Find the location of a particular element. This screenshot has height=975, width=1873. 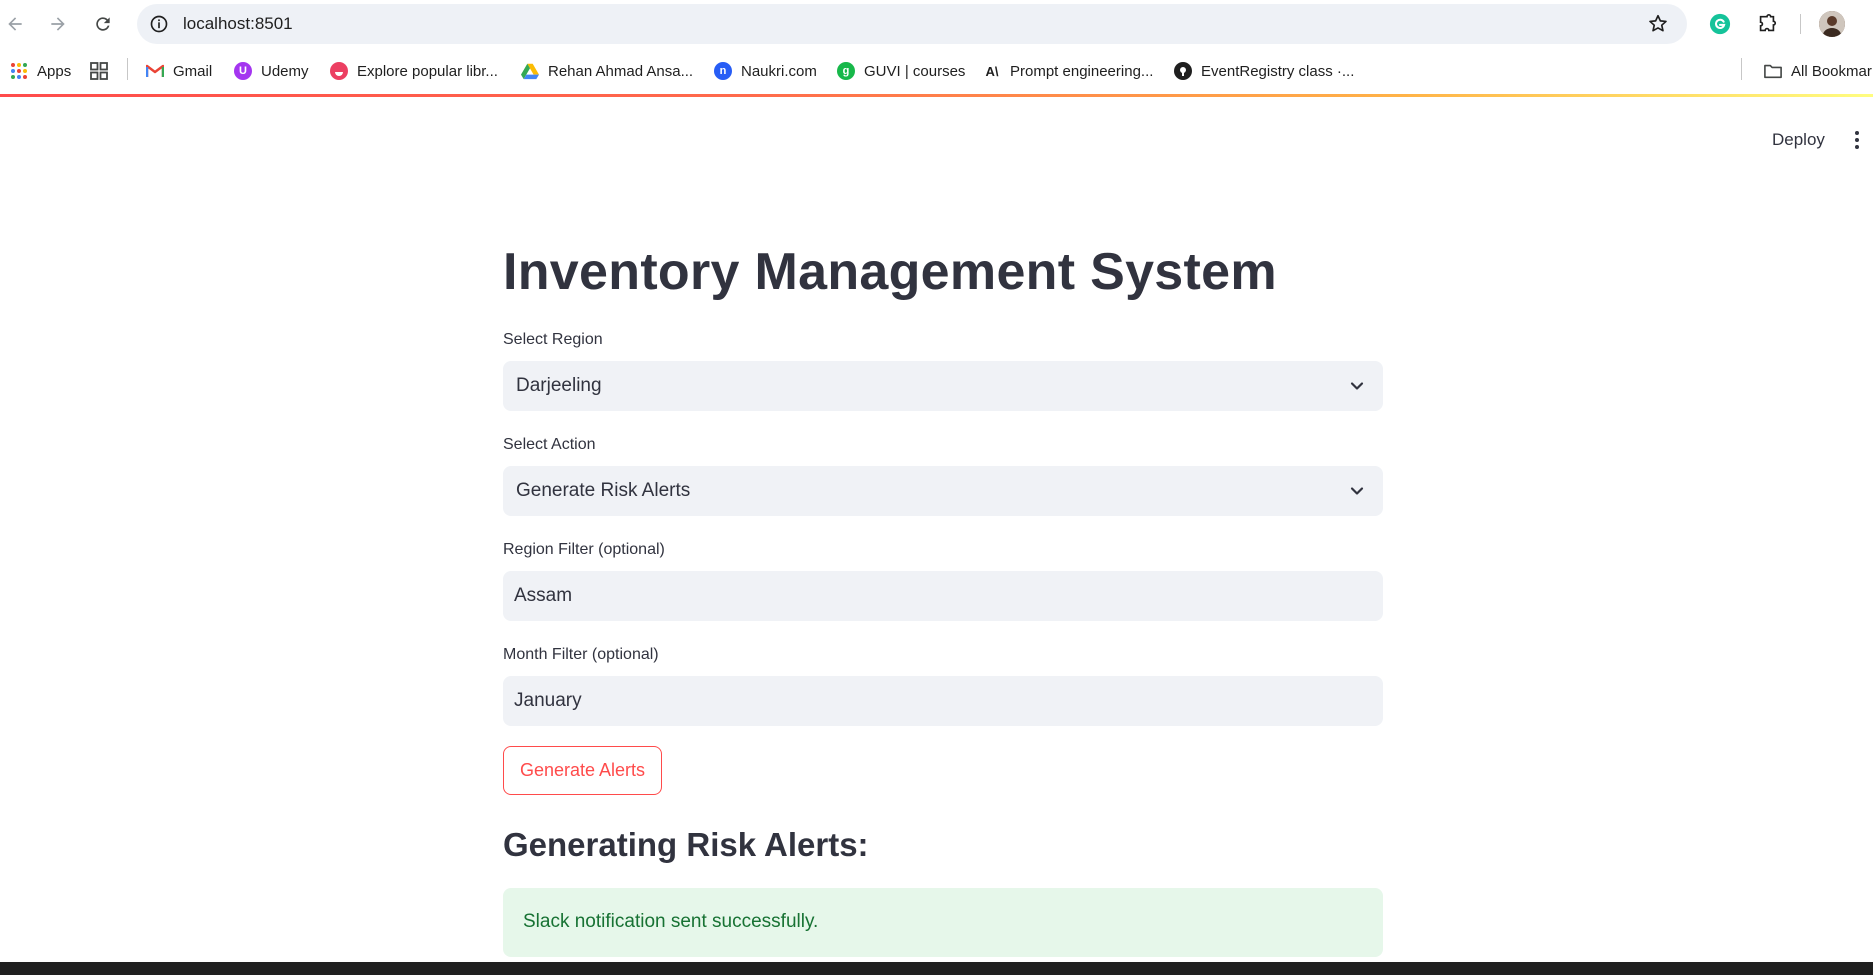

browser-toolbar: localhost:8501 is located at coordinates (936, 24).